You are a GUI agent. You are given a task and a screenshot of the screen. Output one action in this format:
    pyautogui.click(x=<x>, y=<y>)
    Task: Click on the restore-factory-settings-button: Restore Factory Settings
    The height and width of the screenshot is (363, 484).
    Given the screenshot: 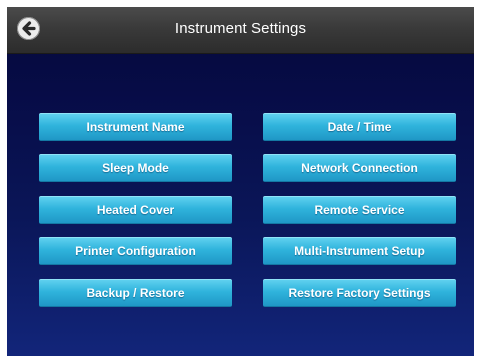 What is the action you would take?
    pyautogui.click(x=359, y=293)
    